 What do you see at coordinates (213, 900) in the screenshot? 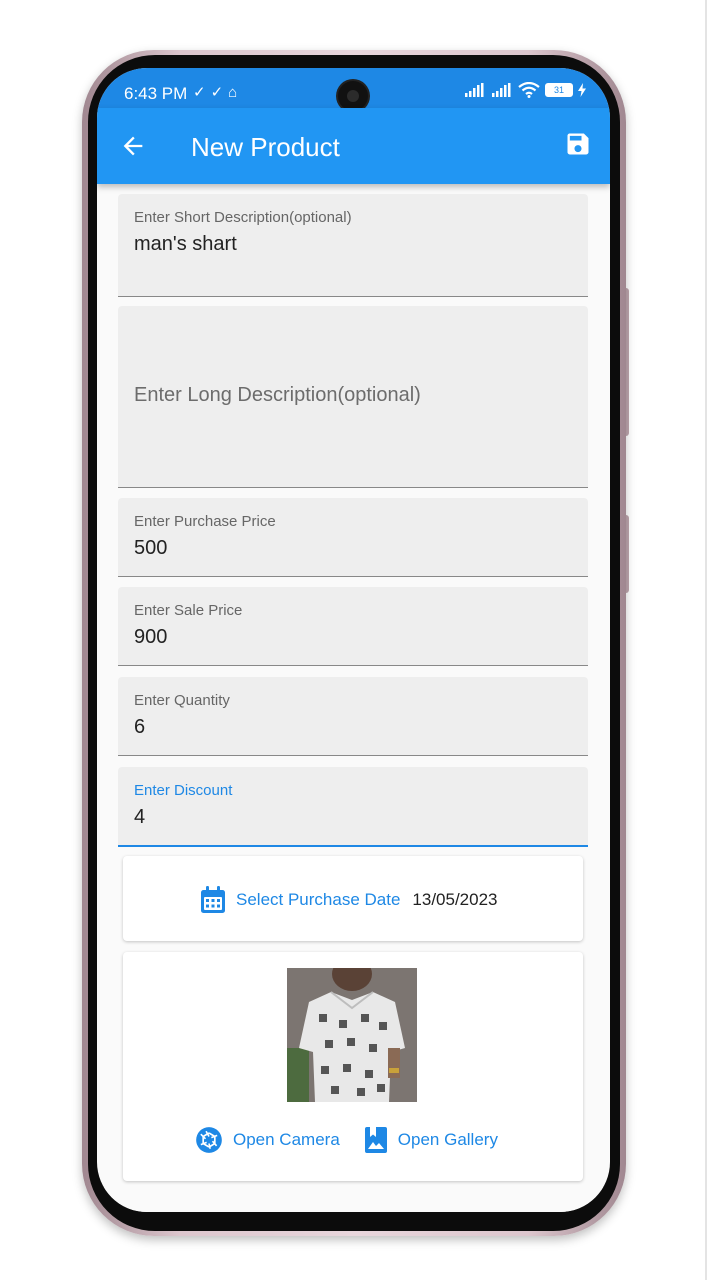
I see `calendar-icon` at bounding box center [213, 900].